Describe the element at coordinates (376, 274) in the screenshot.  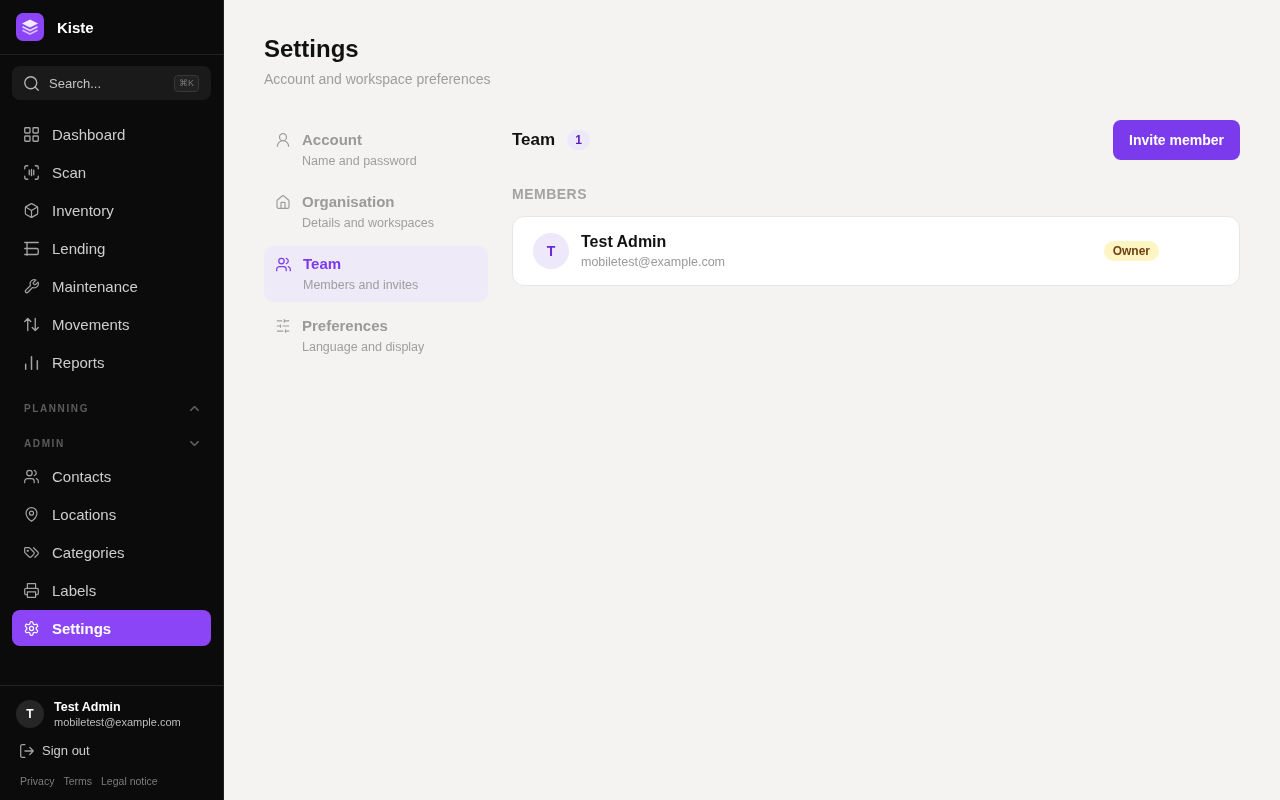
I see `settings-nav-item: Team Members and invites` at that location.